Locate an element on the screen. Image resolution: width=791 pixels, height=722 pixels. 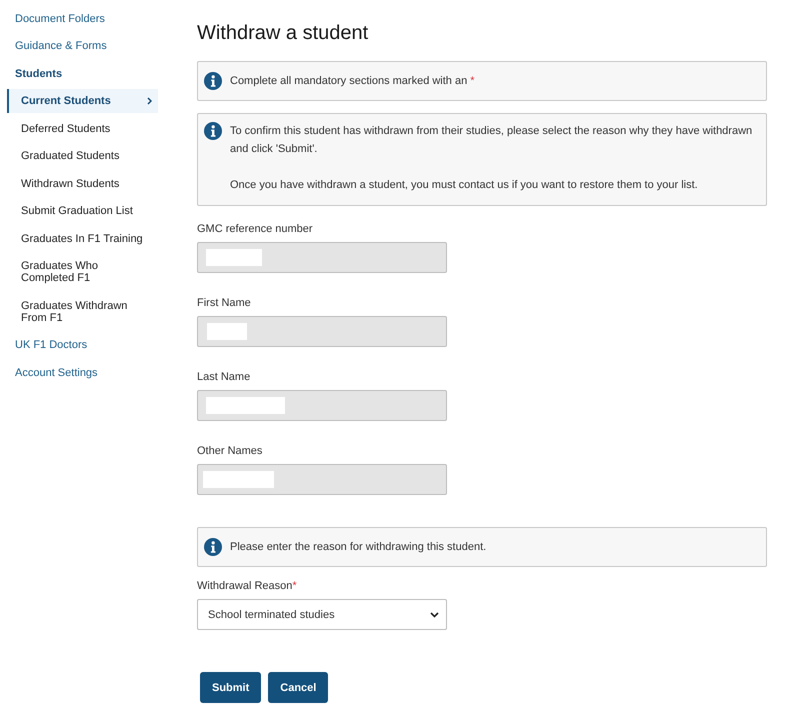
sidebar-item: Graduates Withdrawn From F1 is located at coordinates (82, 312).